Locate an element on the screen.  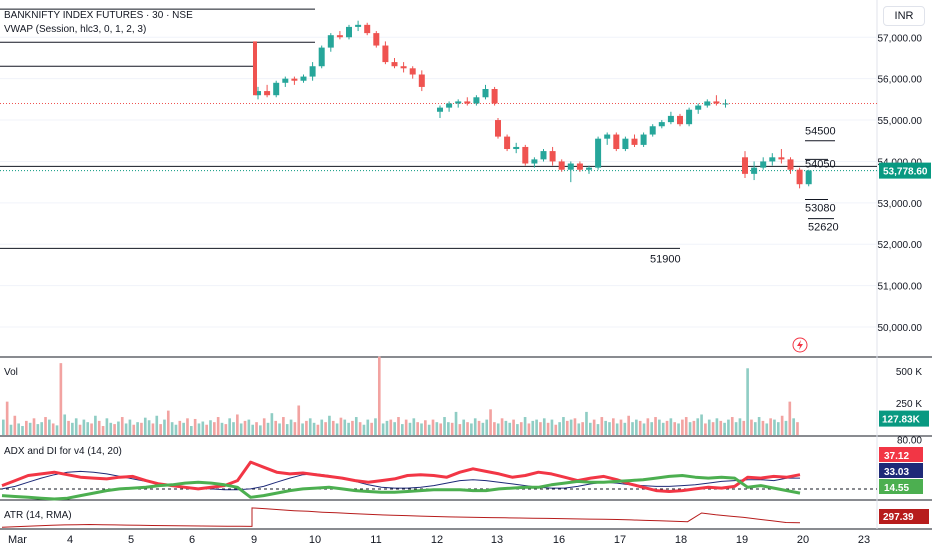
adx-legend: ADX and DI for v4 (14, 20) is located at coordinates (63, 451).